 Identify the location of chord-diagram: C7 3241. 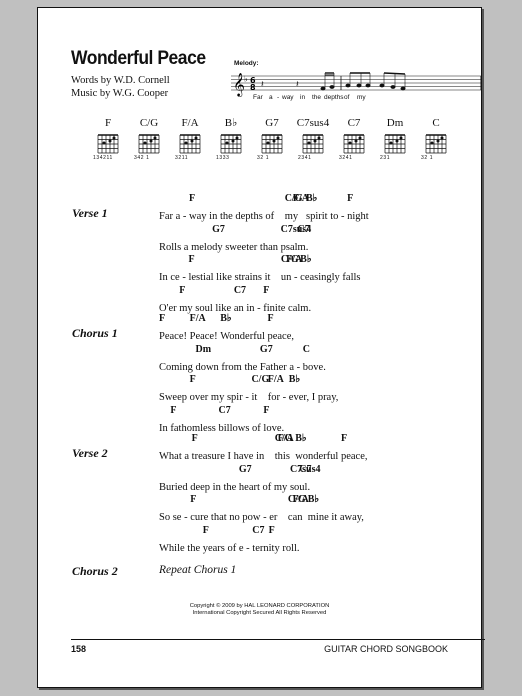
(354, 139).